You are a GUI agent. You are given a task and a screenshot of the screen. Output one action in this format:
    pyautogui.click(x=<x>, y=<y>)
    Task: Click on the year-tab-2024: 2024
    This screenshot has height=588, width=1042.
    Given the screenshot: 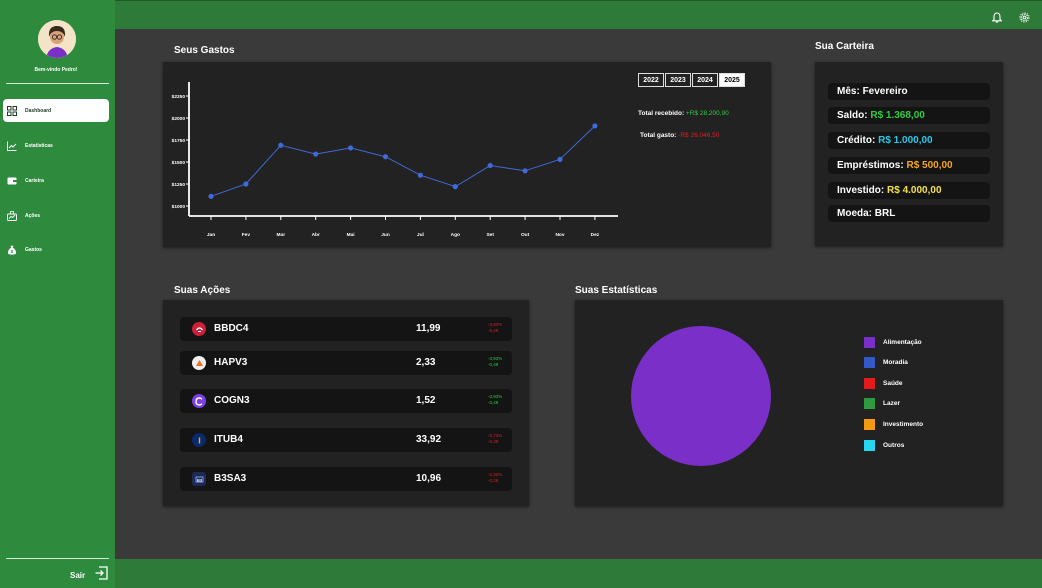 What is the action you would take?
    pyautogui.click(x=705, y=80)
    